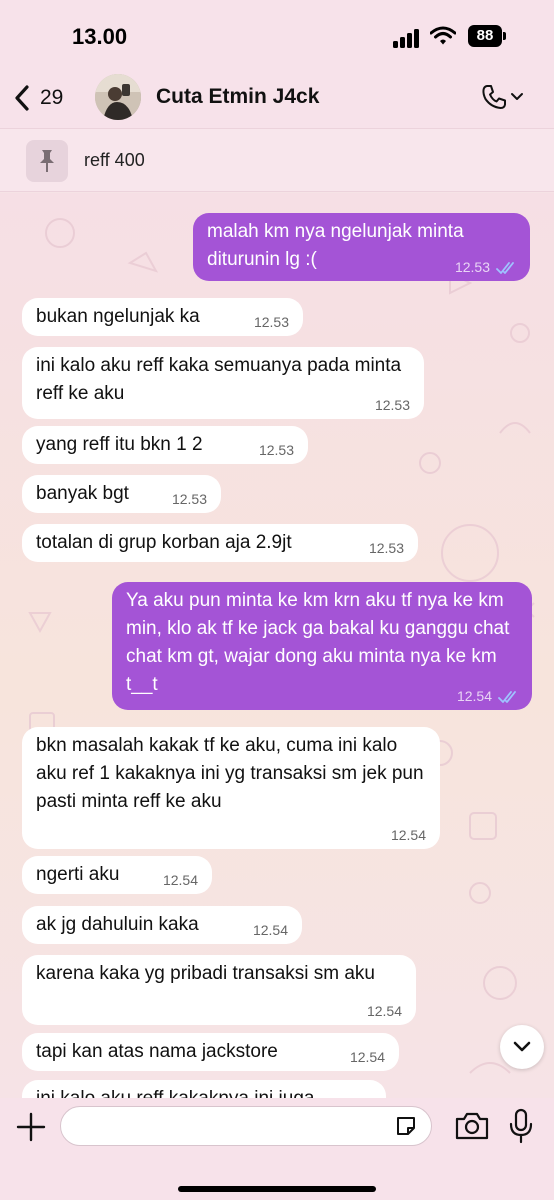 Image resolution: width=554 pixels, height=1200 pixels. Describe the element at coordinates (157, 1051) in the screenshot. I see `message-text: tapi kan atas nama jackstore` at that location.